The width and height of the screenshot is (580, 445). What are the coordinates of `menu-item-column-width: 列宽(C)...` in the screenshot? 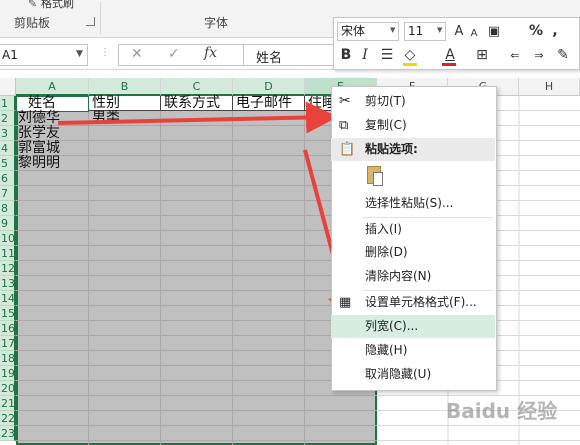 It's located at (413, 326).